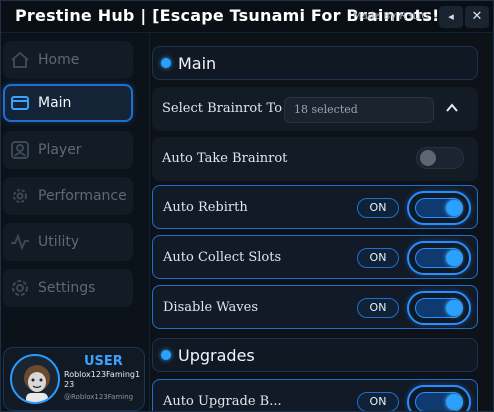  Describe the element at coordinates (59, 60) in the screenshot. I see `sidebar-item-label: Home` at that location.